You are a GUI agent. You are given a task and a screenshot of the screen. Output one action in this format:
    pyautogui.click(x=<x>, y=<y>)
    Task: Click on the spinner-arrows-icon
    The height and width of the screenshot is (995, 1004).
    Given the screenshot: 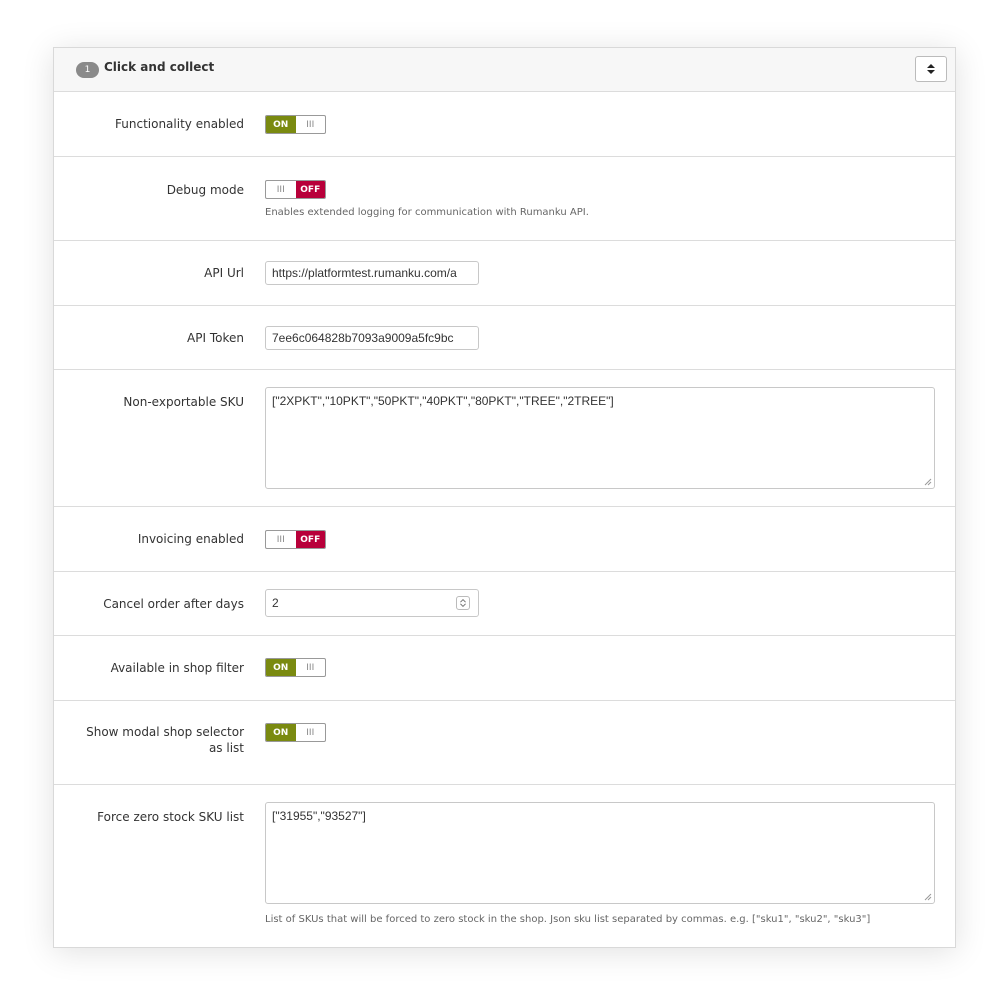 What is the action you would take?
    pyautogui.click(x=463, y=603)
    